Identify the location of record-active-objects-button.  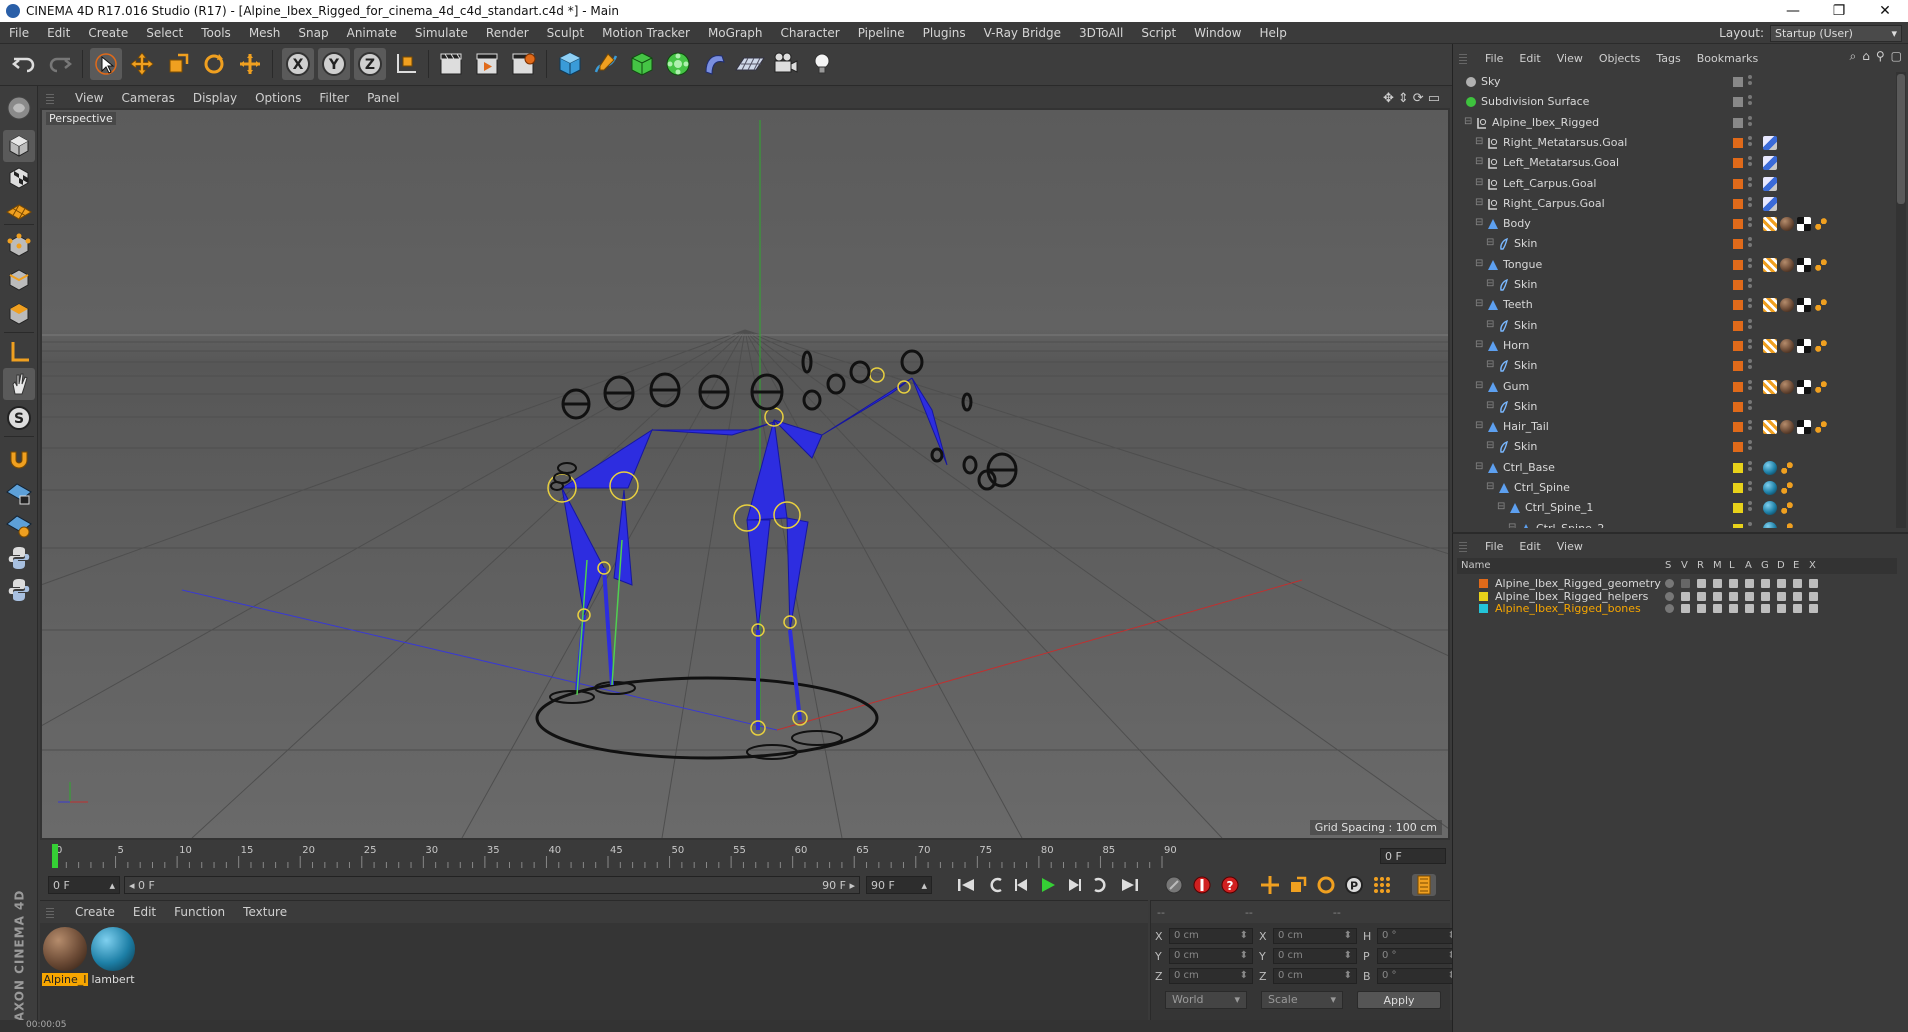
(1202, 885).